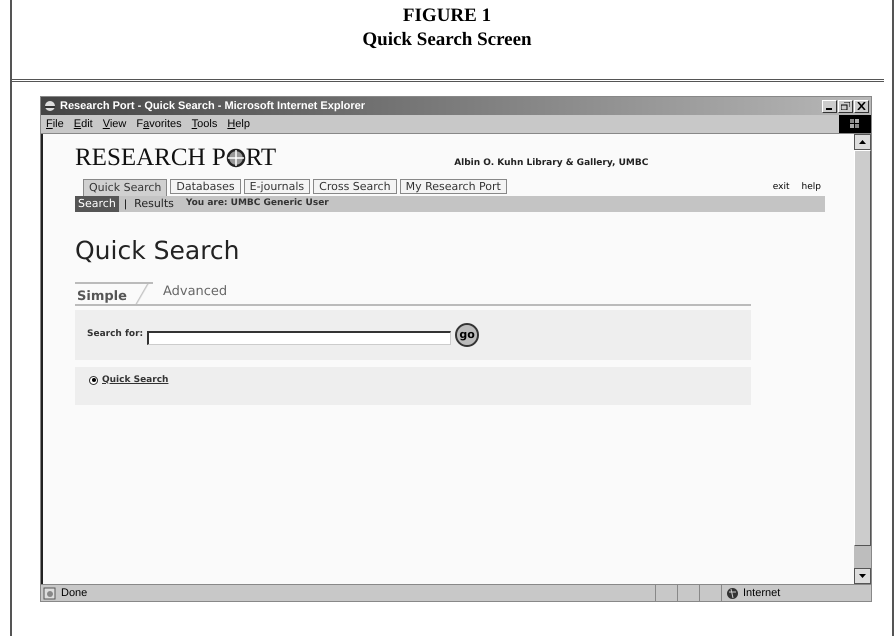  What do you see at coordinates (50, 106) in the screenshot?
I see `browser-icon` at bounding box center [50, 106].